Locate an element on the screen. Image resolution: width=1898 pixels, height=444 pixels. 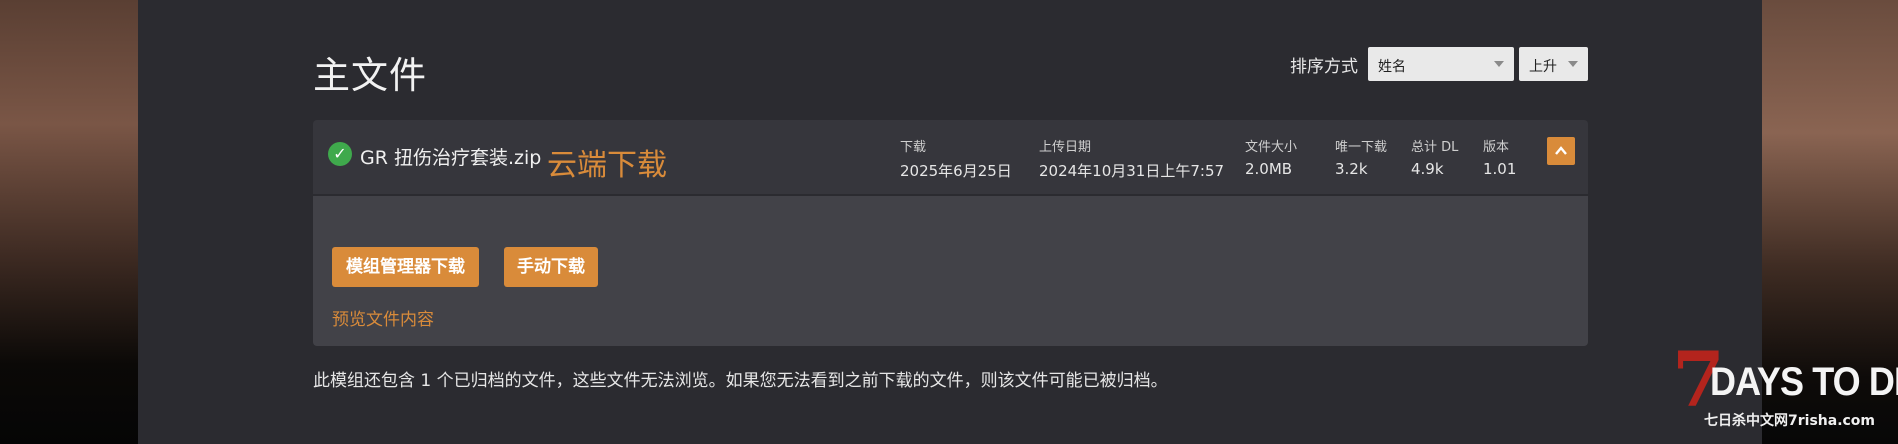
meta-label: 上传日期 is located at coordinates (1065, 147).